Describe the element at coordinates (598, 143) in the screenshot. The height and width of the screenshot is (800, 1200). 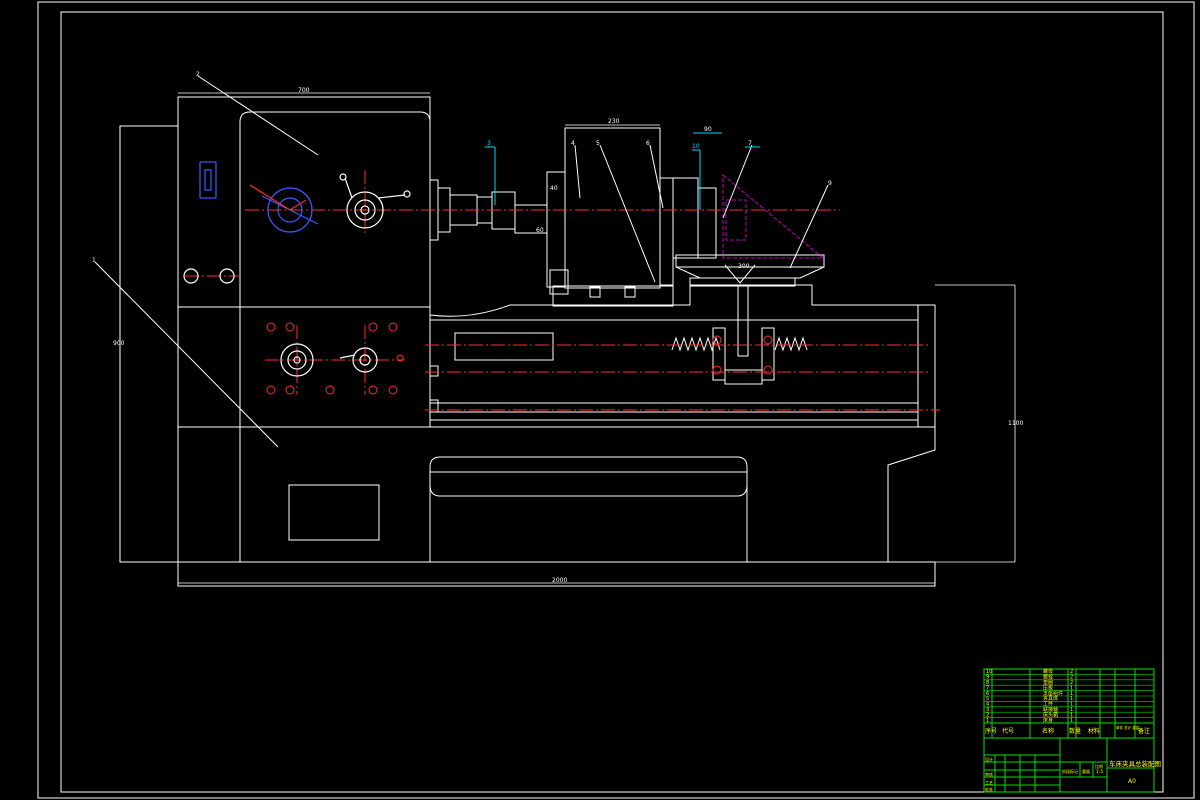
I see `leader-tag-5: 5` at that location.